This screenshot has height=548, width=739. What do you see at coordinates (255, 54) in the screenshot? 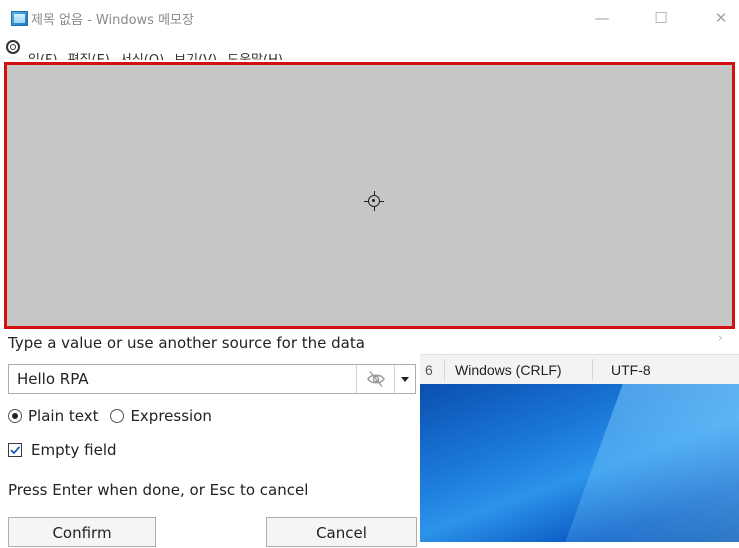
I see `menu-help: 도움말(H)` at bounding box center [255, 54].